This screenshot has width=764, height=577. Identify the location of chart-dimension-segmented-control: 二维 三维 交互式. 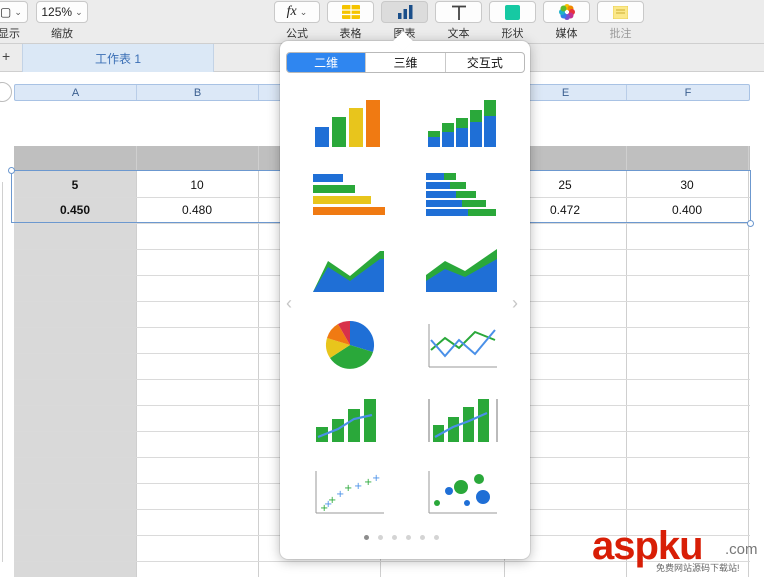
(405, 62).